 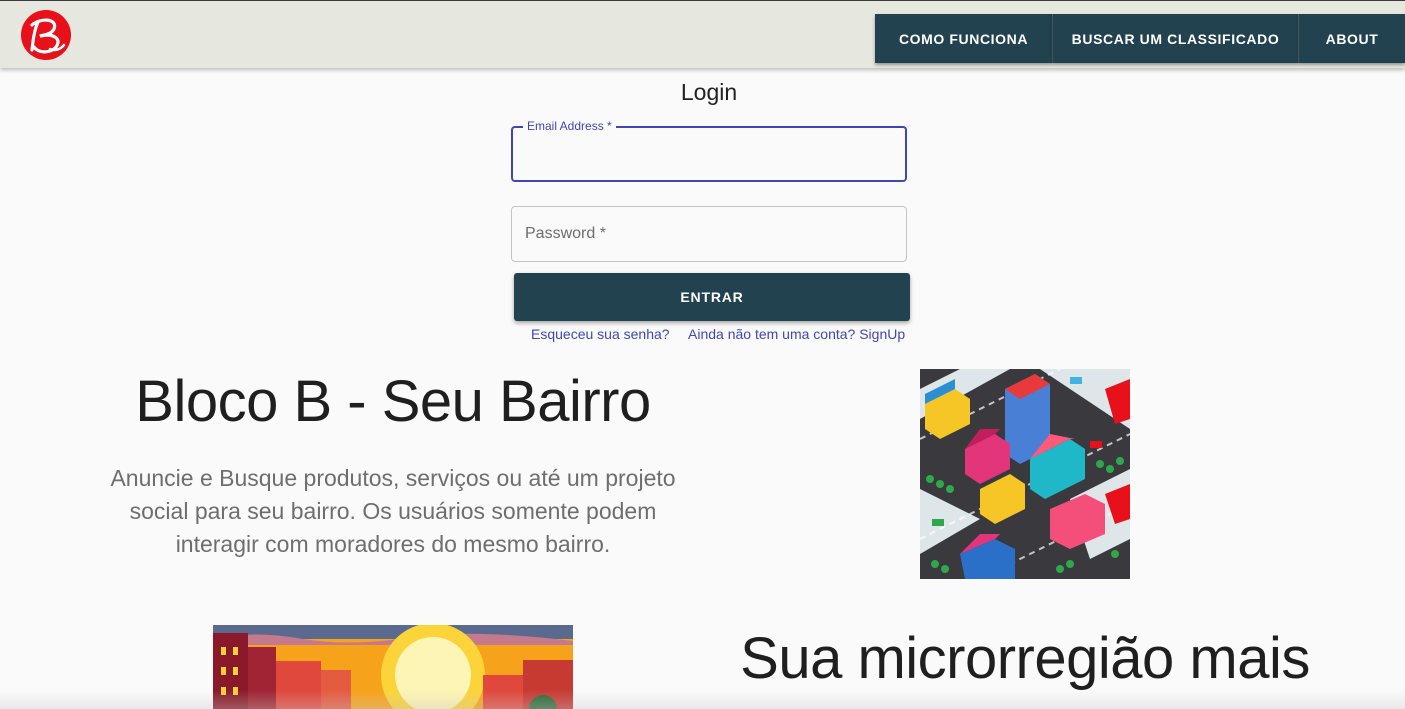 What do you see at coordinates (1176, 38) in the screenshot?
I see `nav-buscar-classificado-button: BUSCAR UM CLASSIFICADO` at bounding box center [1176, 38].